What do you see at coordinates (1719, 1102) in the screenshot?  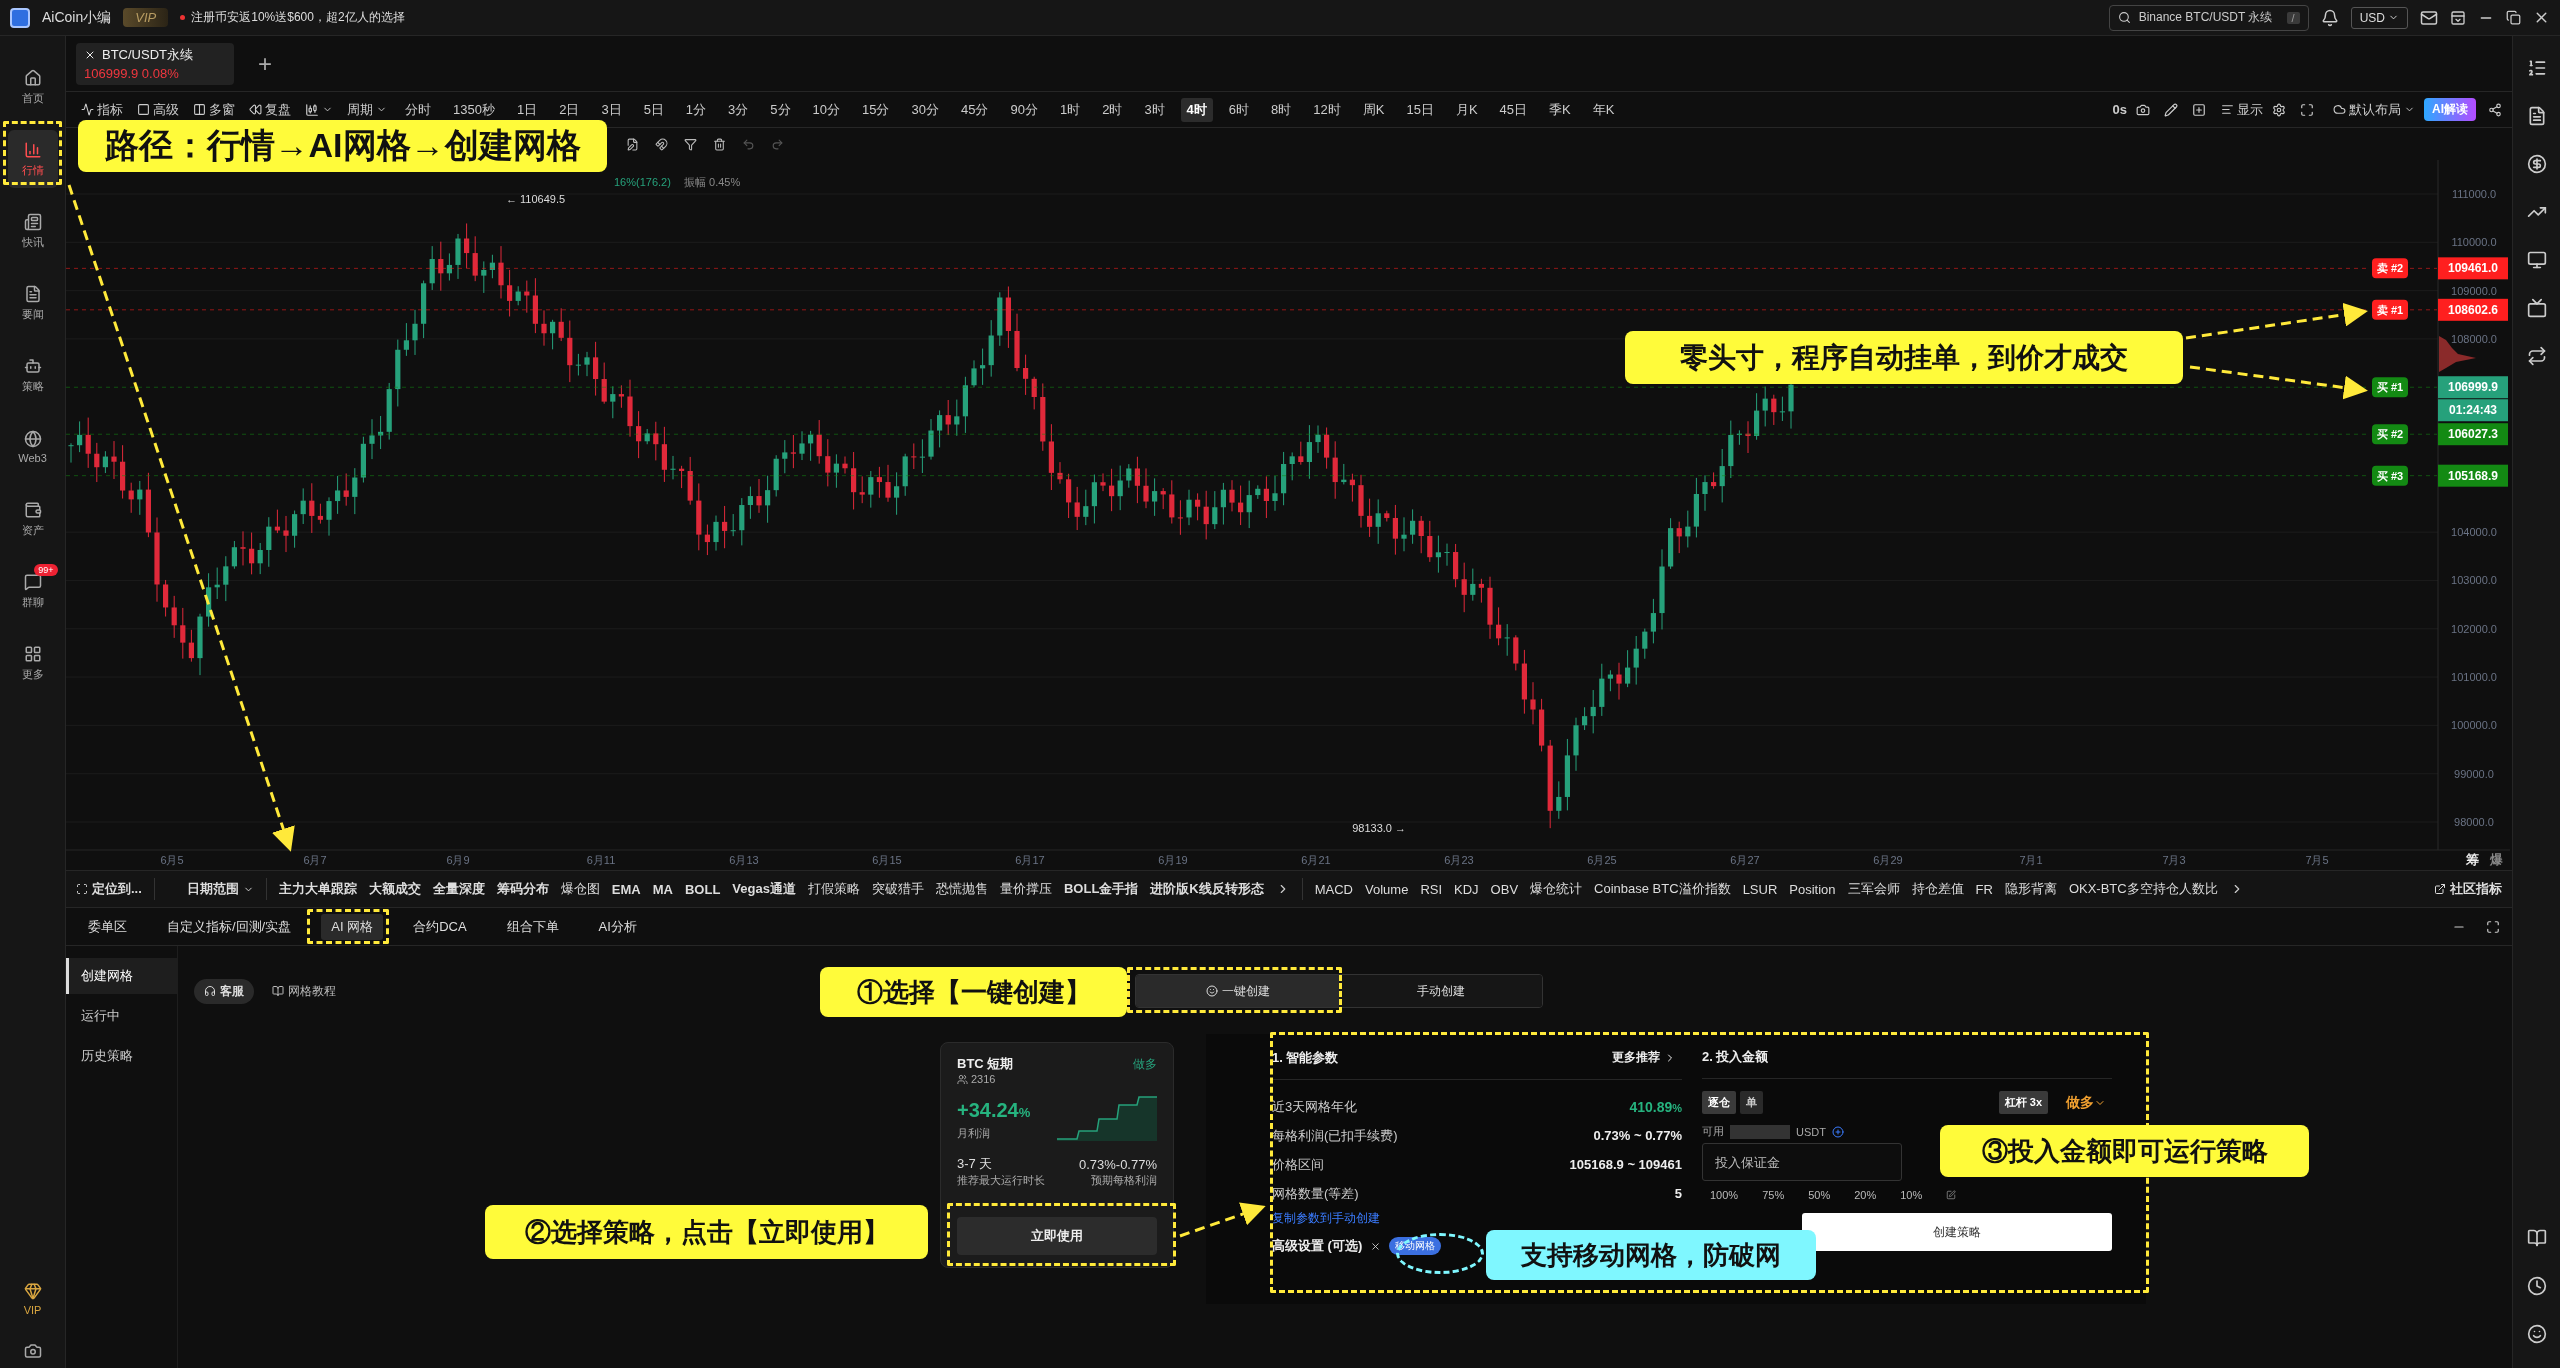 I see `margin-mode-chip: 逐仓` at bounding box center [1719, 1102].